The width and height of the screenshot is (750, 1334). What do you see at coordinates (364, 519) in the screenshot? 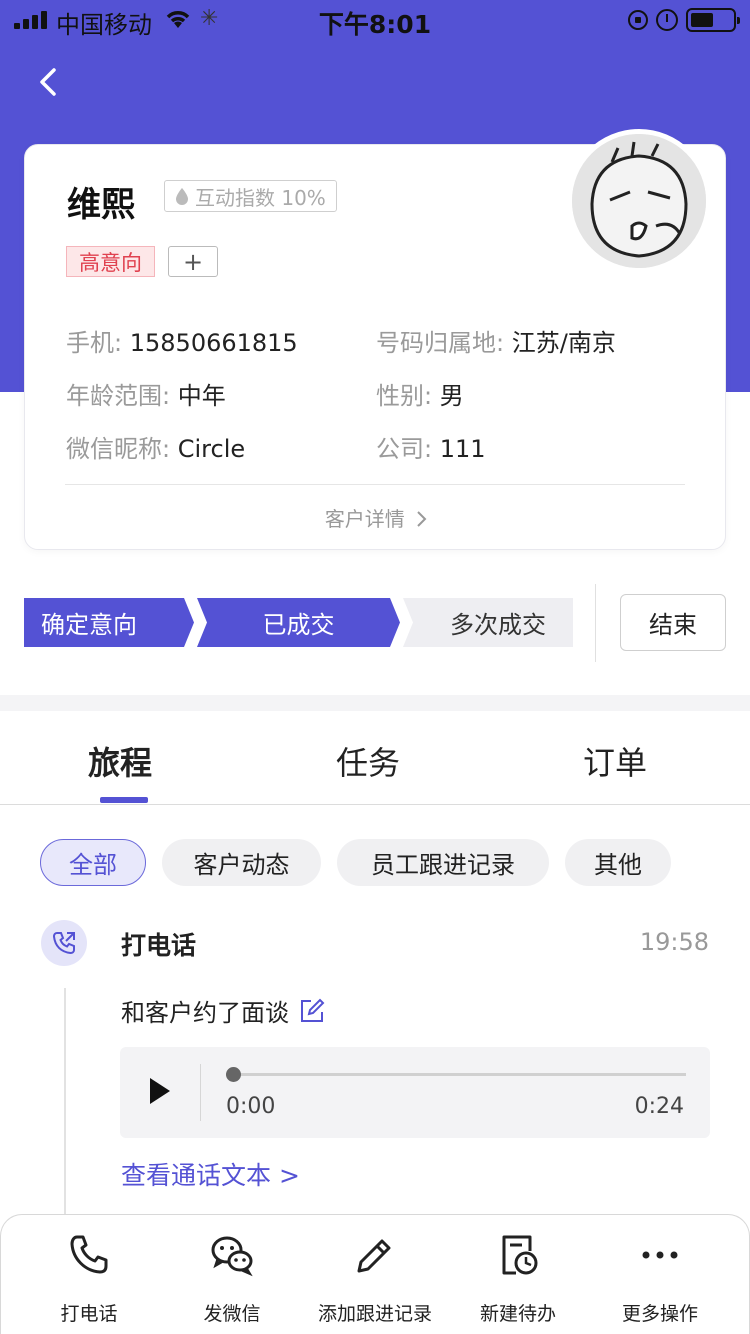
I see `customer-detail-label: 客户详情` at bounding box center [364, 519].